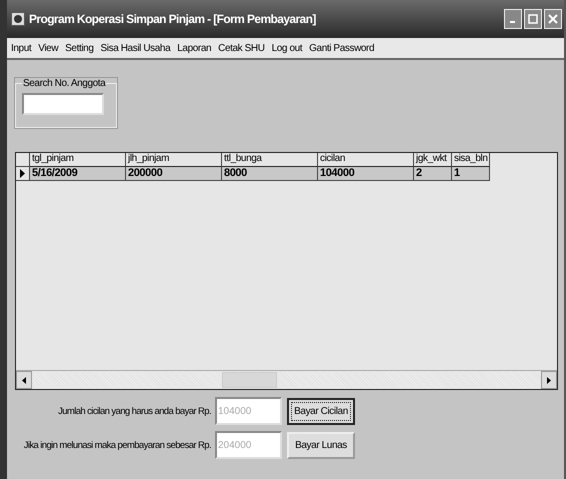  I want to click on table-cell: 2, so click(433, 174).